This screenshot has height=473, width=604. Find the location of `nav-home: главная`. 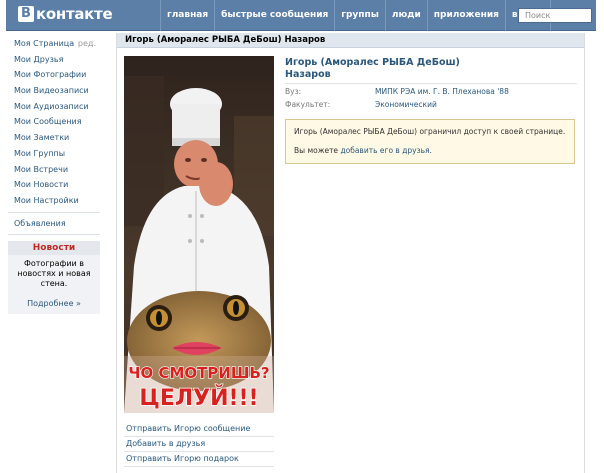

nav-home: главная is located at coordinates (187, 15).